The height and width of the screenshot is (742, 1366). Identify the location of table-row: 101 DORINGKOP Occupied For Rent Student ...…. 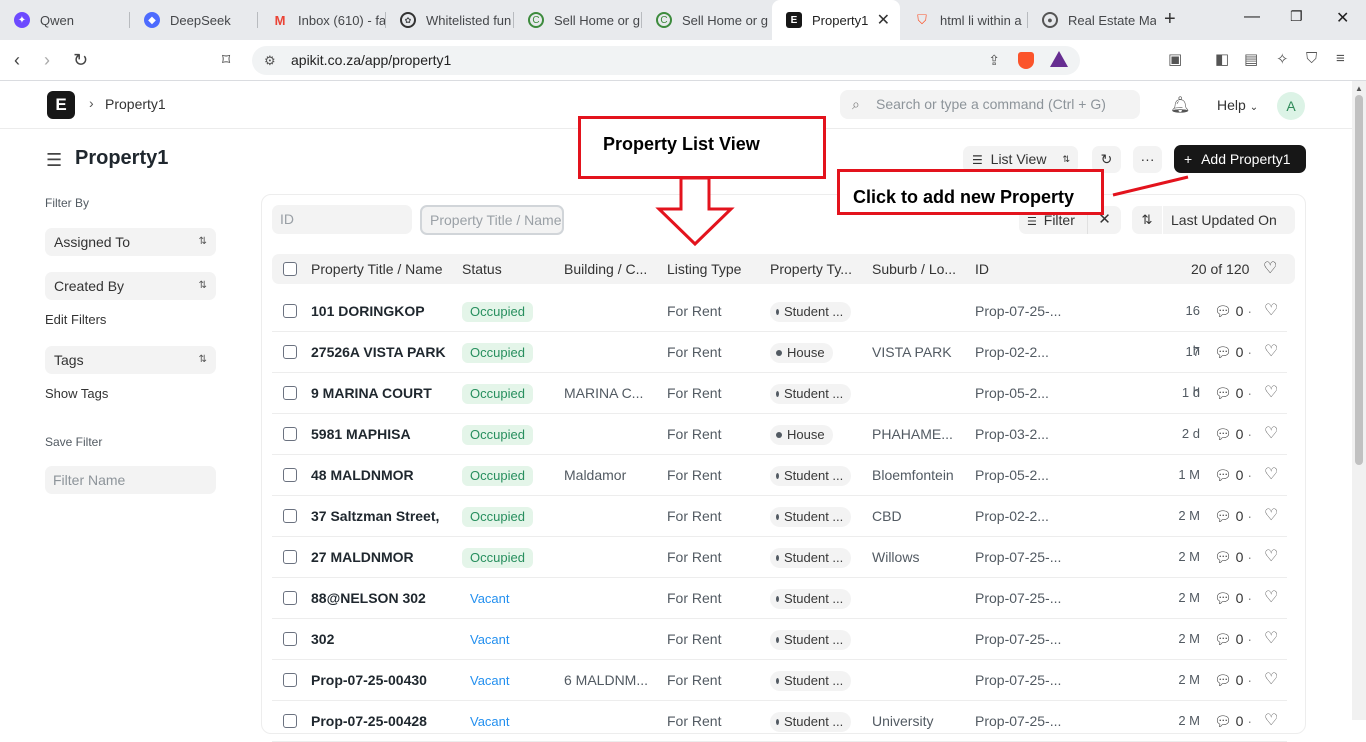
(779, 324).